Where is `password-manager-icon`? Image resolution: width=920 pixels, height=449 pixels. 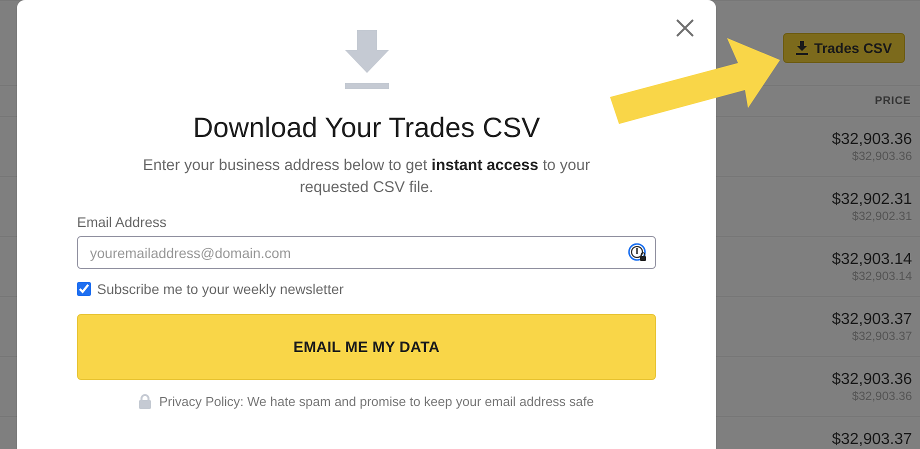 password-manager-icon is located at coordinates (638, 253).